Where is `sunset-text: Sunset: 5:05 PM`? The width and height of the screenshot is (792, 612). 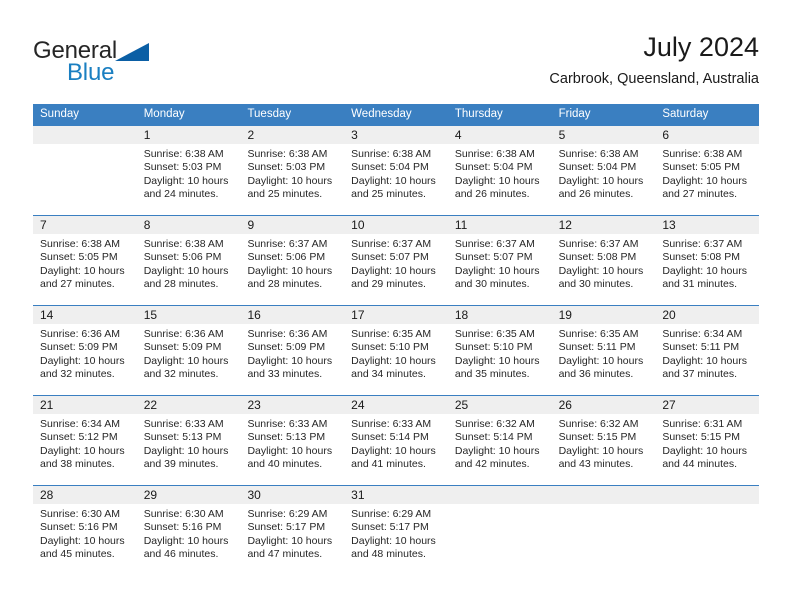
sunset-text: Sunset: 5:05 PM is located at coordinates (701, 167).